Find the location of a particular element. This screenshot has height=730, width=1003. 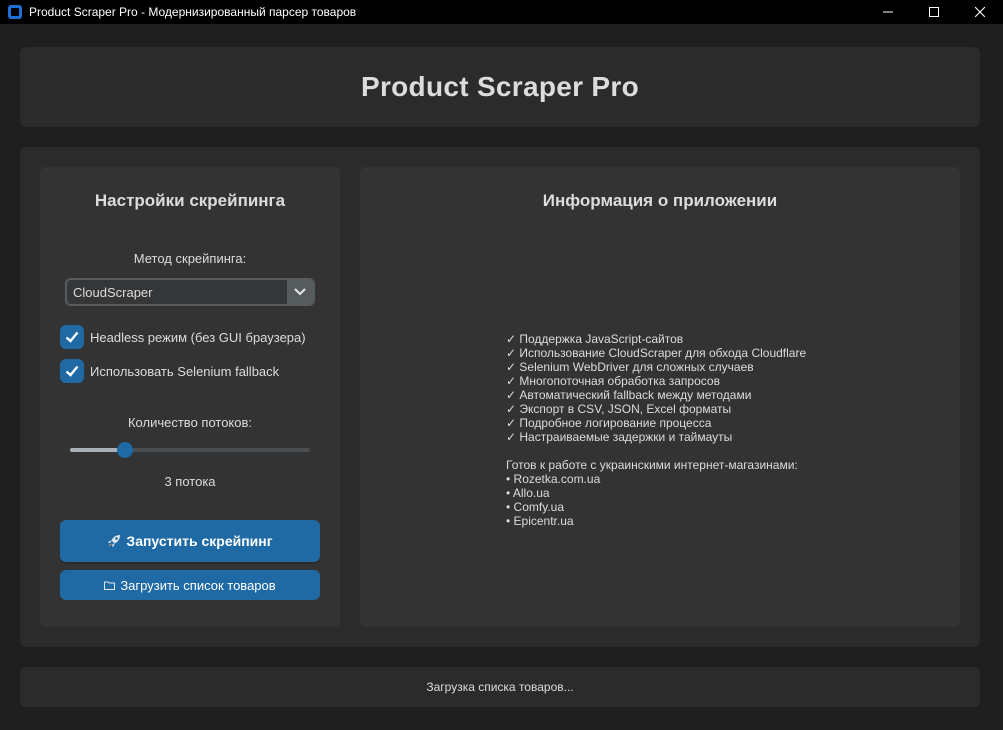

load-products-label: Загрузить список товаров is located at coordinates (198, 585).